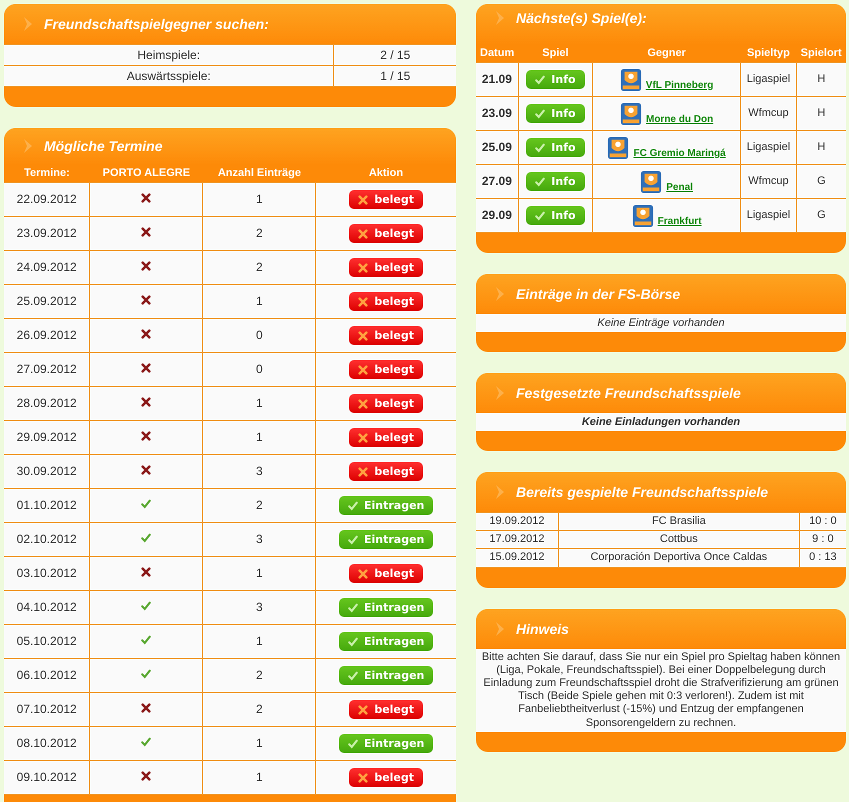  Describe the element at coordinates (680, 86) in the screenshot. I see `team-link: VfL Pinneberg` at that location.